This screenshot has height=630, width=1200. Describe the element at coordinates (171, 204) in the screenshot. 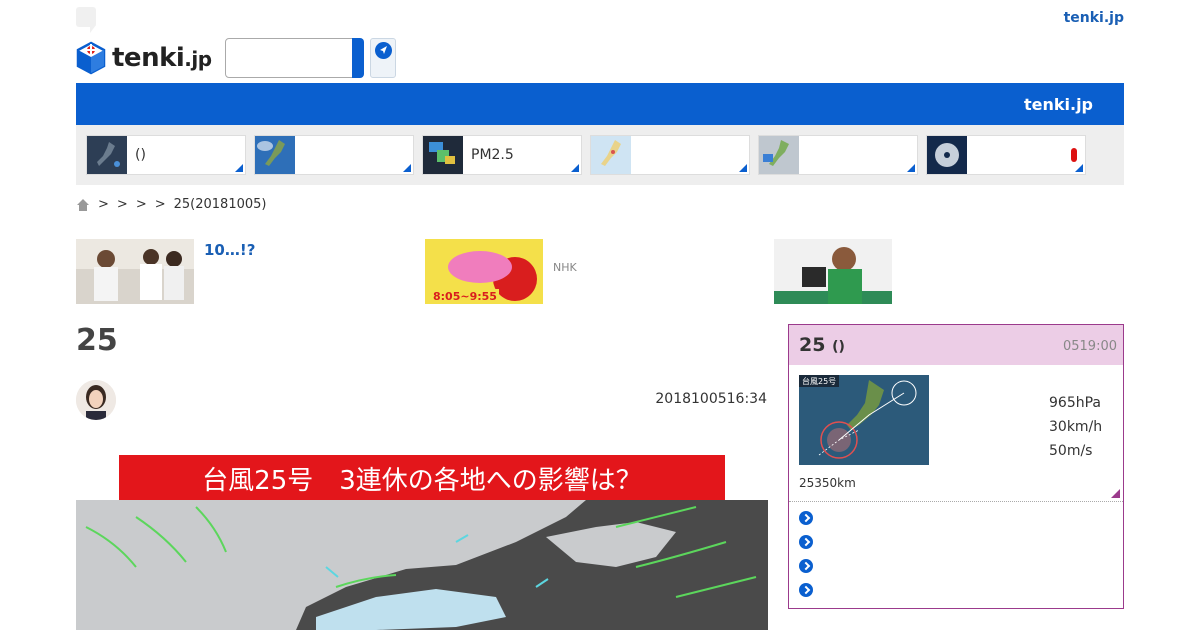

I see `breadcrumb: > > > > 25(20181005)` at that location.